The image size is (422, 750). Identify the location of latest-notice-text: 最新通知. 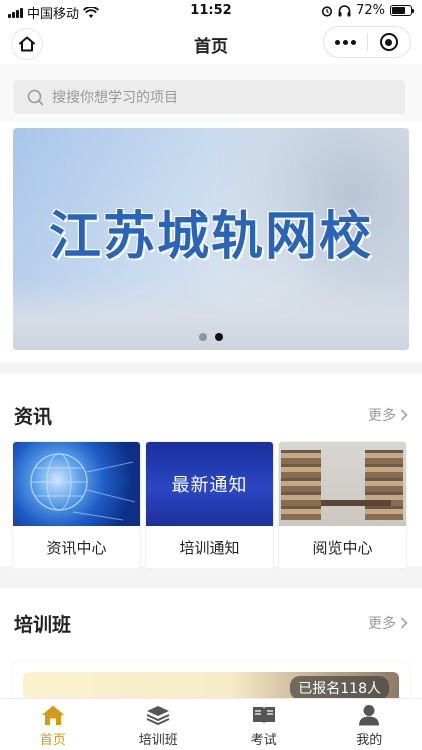
(209, 485).